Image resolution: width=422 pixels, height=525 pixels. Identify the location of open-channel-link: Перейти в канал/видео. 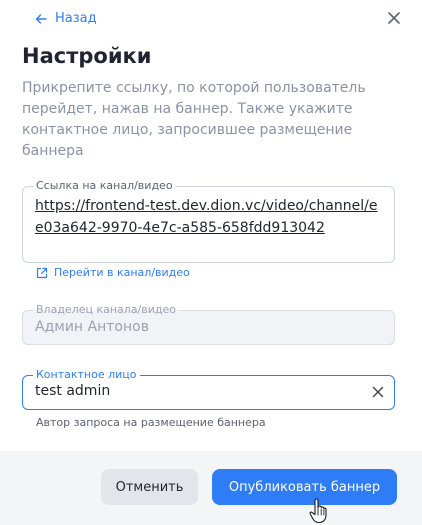
(113, 272).